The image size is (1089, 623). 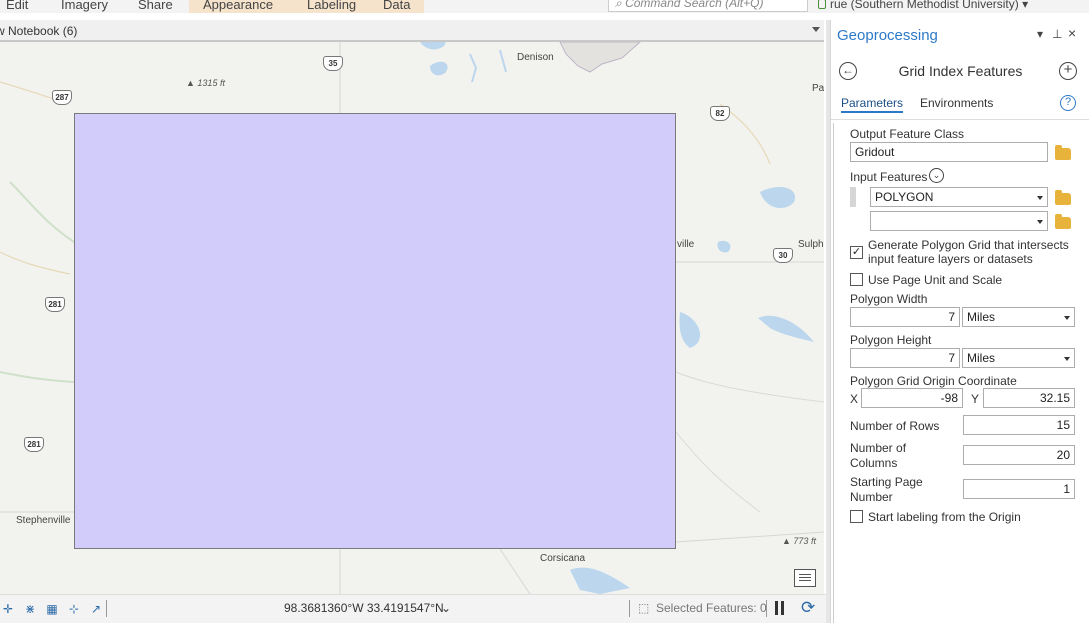 I want to click on grid-icon: ▦, so click(x=52, y=609).